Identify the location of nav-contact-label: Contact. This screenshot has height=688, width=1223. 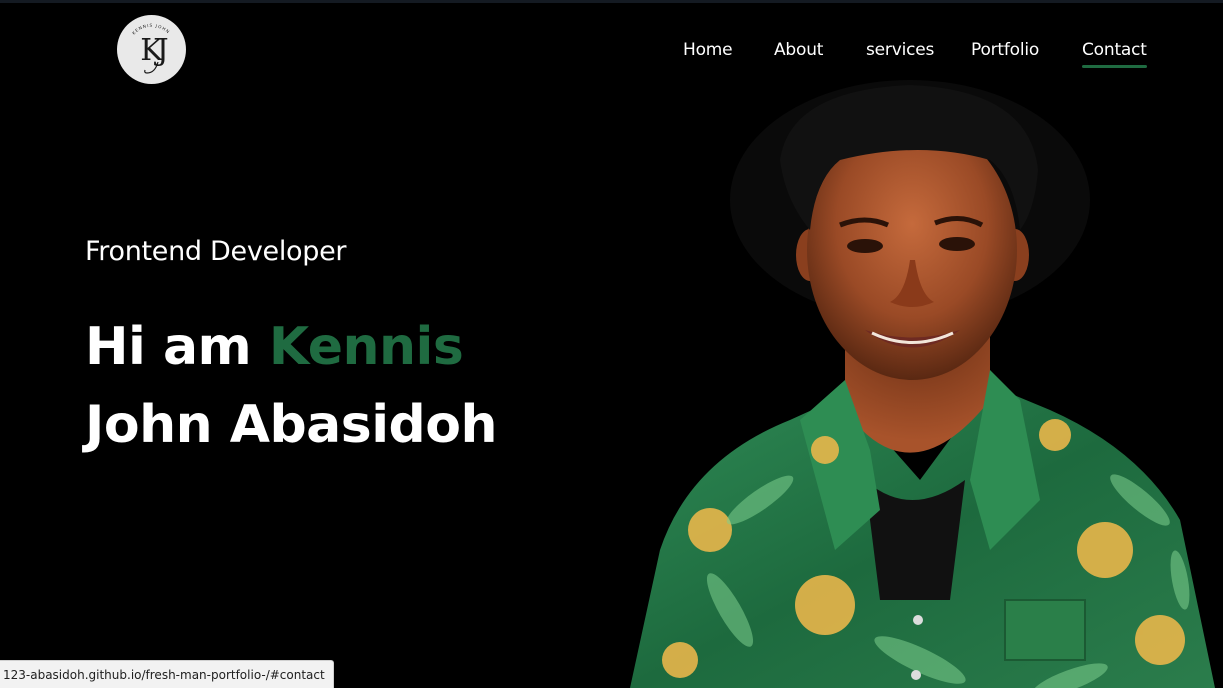
(1114, 50).